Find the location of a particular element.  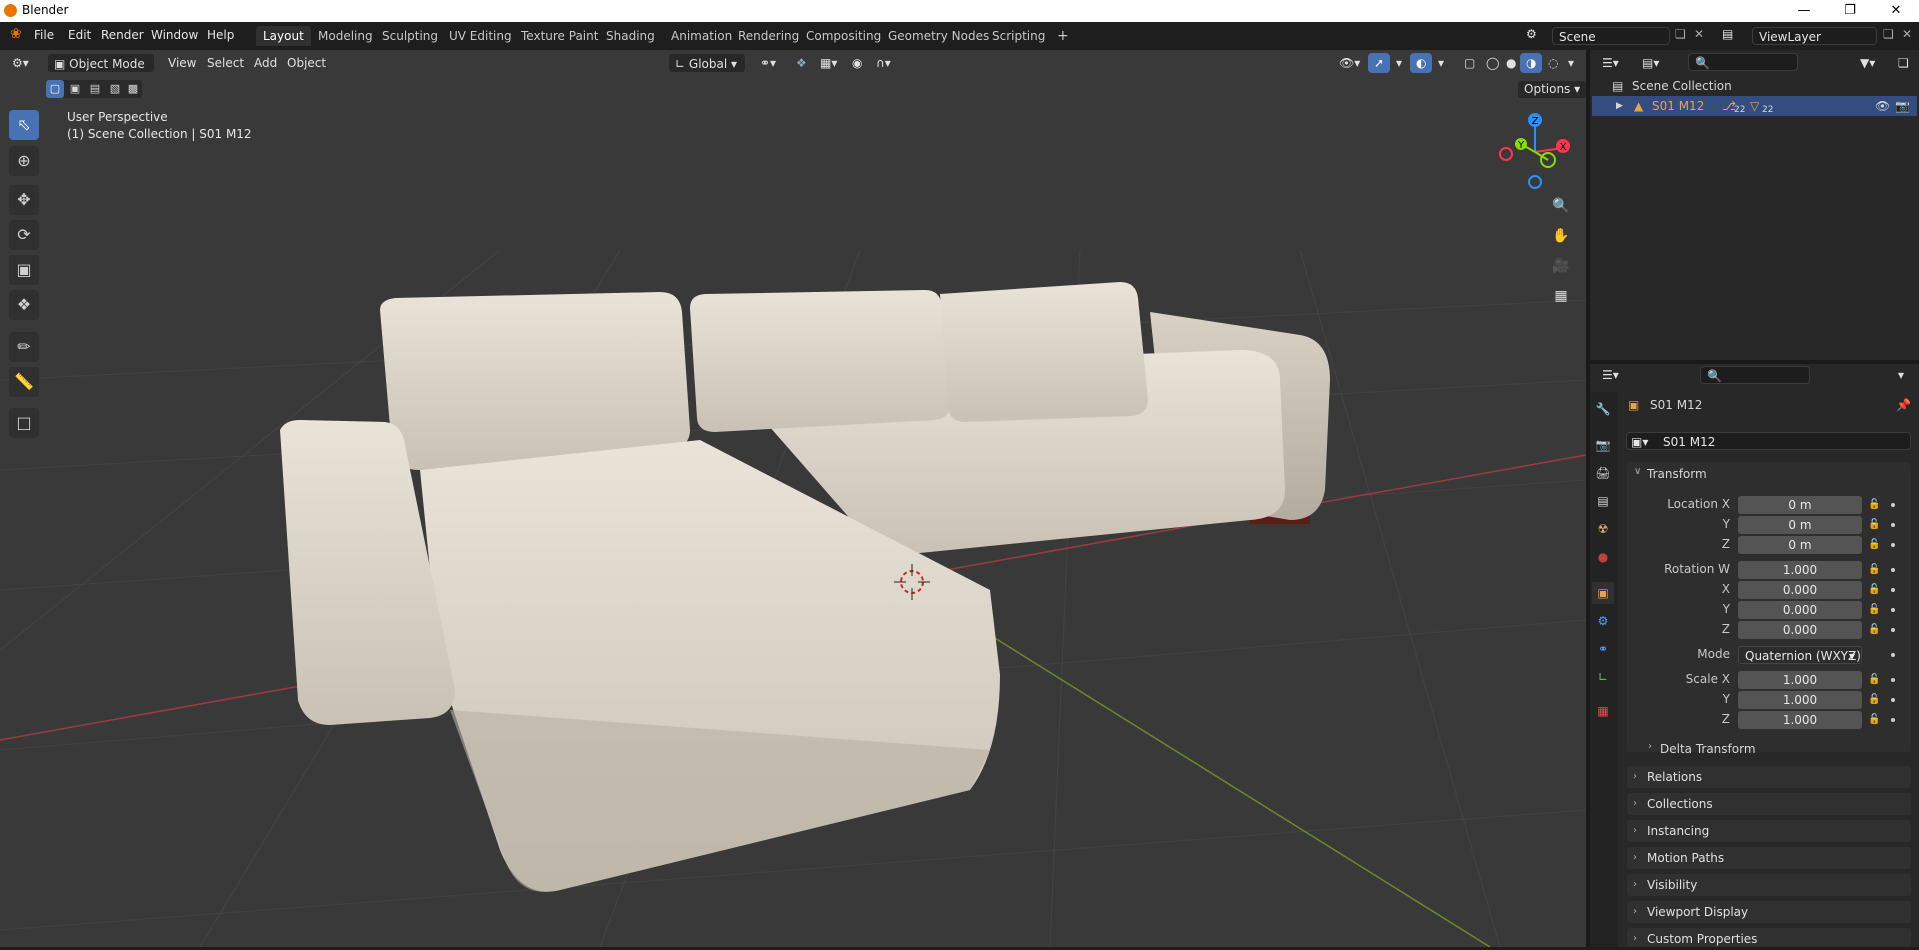

select-subtract-icon: ▤ is located at coordinates (95, 89).